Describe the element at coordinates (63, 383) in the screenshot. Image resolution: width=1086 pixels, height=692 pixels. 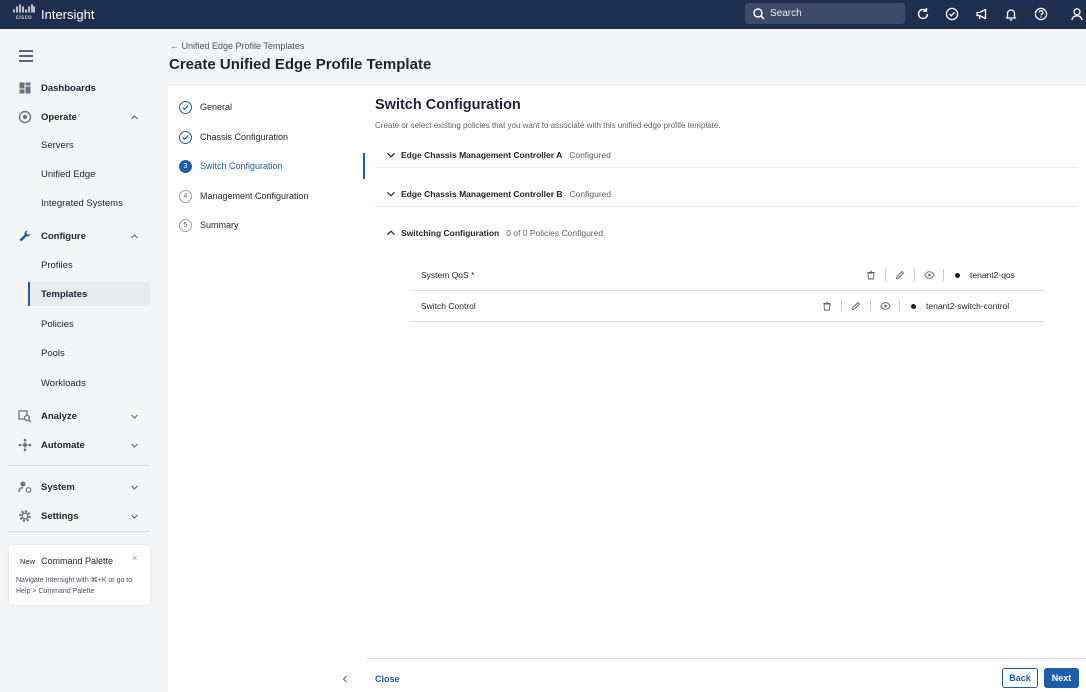
I see `sidebar-item-label: Workloads` at that location.